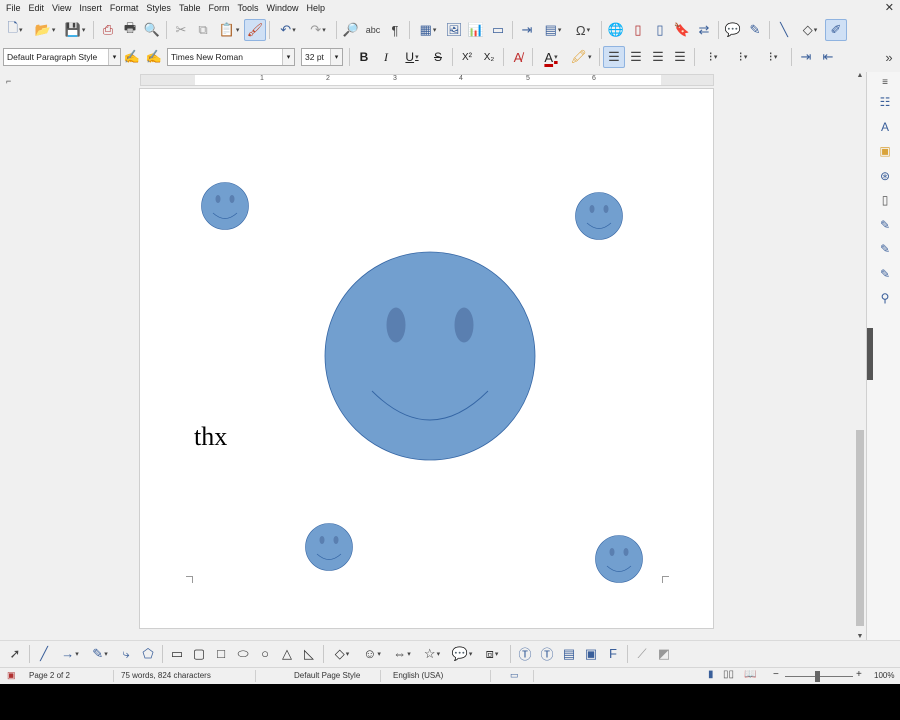 The image size is (900, 720). Describe the element at coordinates (467, 57) in the screenshot. I see `superscript-button: X²` at that location.